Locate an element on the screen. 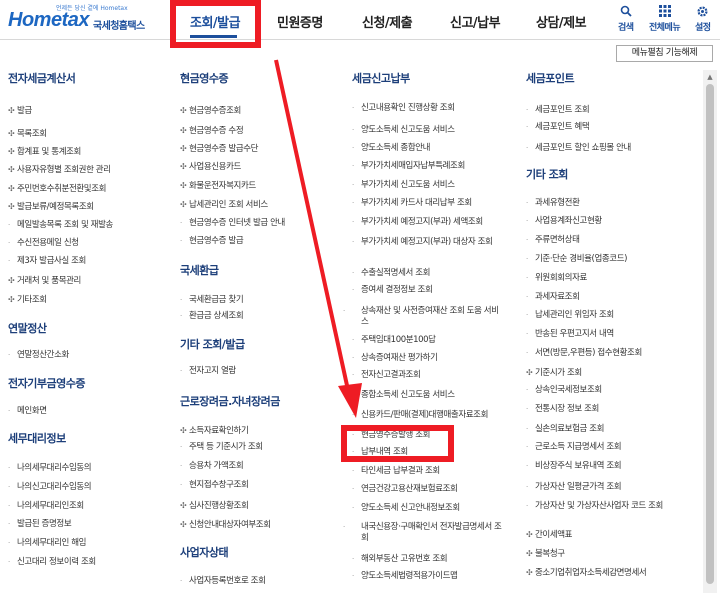  red-arrow-annotation is located at coordinates (318, 238).